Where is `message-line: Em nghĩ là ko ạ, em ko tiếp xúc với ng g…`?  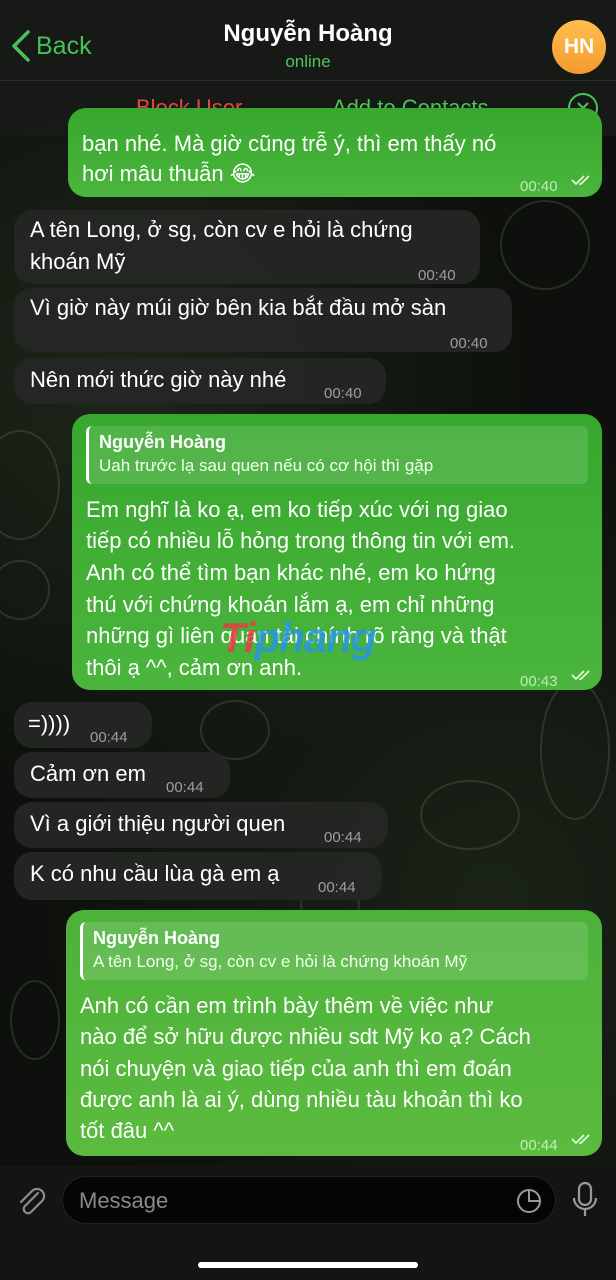
message-line: Em nghĩ là ko ạ, em ko tiếp xúc với ng g… is located at coordinates (297, 509).